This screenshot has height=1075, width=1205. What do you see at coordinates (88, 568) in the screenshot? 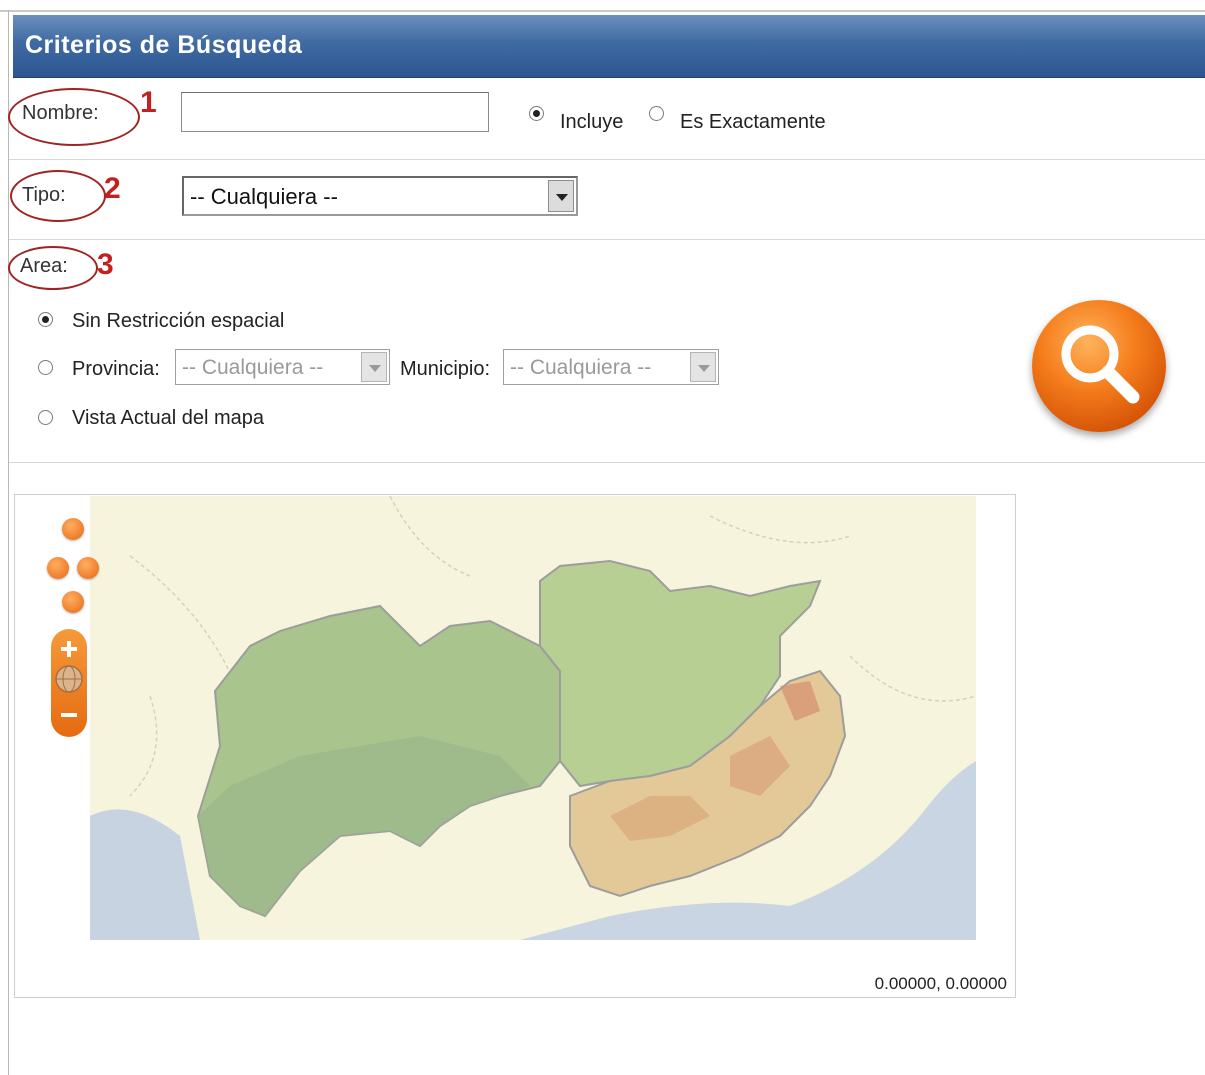
I see `pan-right-icon` at bounding box center [88, 568].